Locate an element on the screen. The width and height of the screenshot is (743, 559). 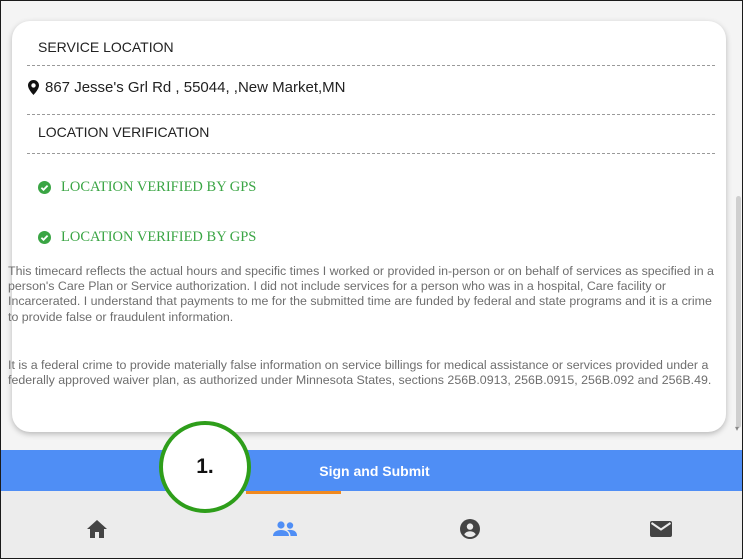
nav-account is located at coordinates (470, 529).